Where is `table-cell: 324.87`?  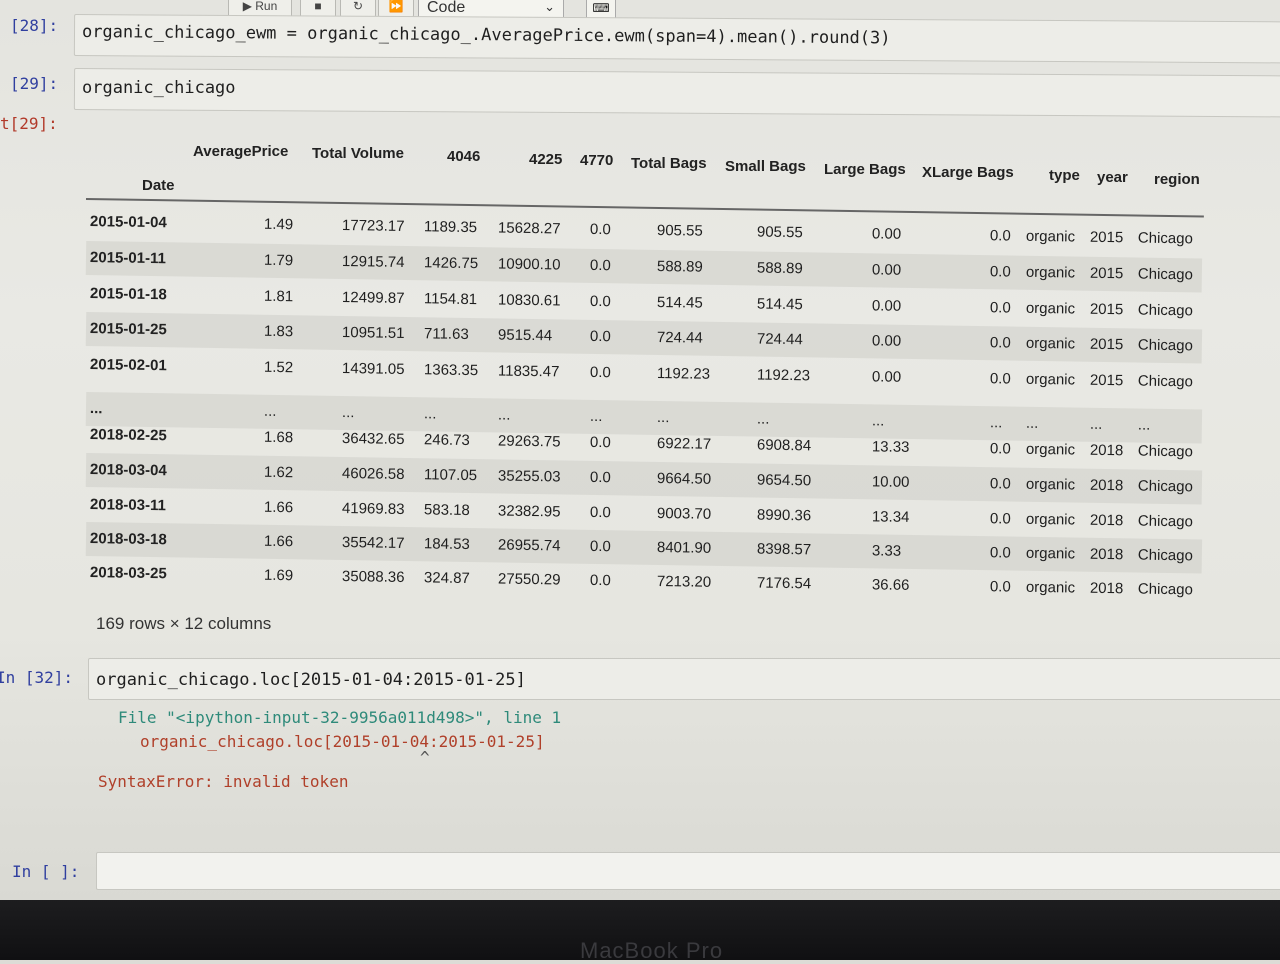 table-cell: 324.87 is located at coordinates (446, 578).